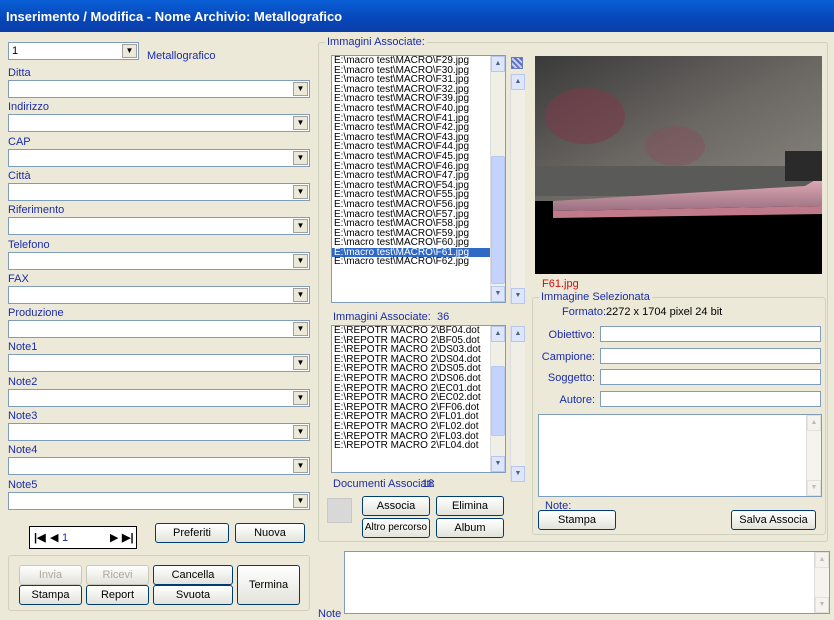 Image resolution: width=834 pixels, height=620 pixels. What do you see at coordinates (23, 347) in the screenshot?
I see `field-label-8: Note1` at bounding box center [23, 347].